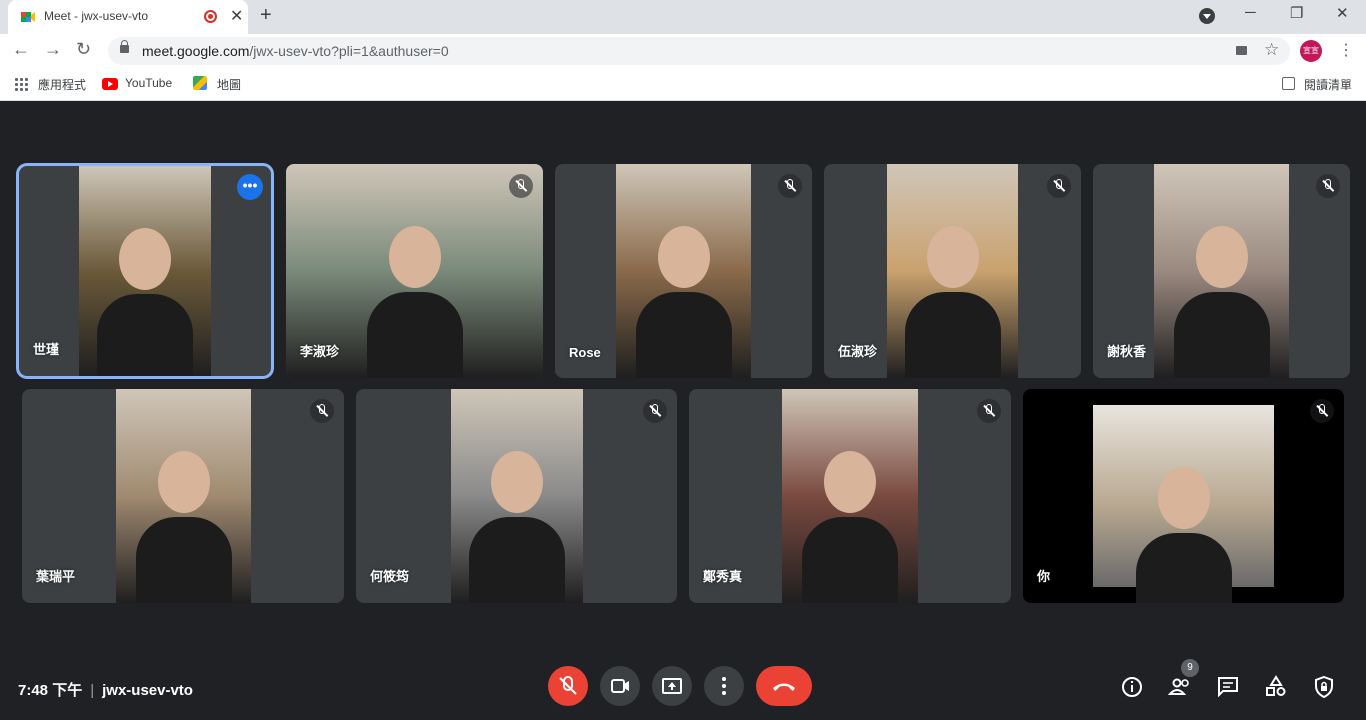 This screenshot has width=1366, height=720. I want to click on camera-button, so click(620, 686).